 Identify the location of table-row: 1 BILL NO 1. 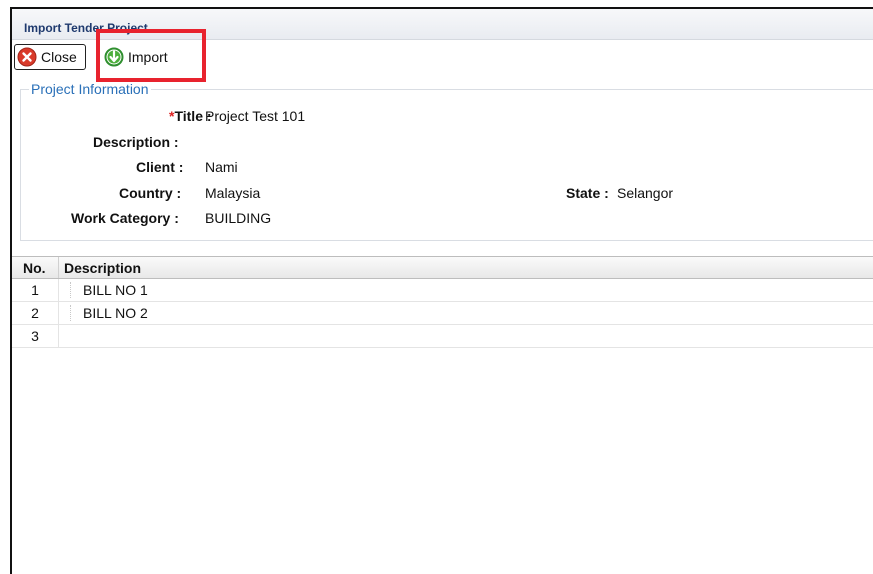
(442, 290).